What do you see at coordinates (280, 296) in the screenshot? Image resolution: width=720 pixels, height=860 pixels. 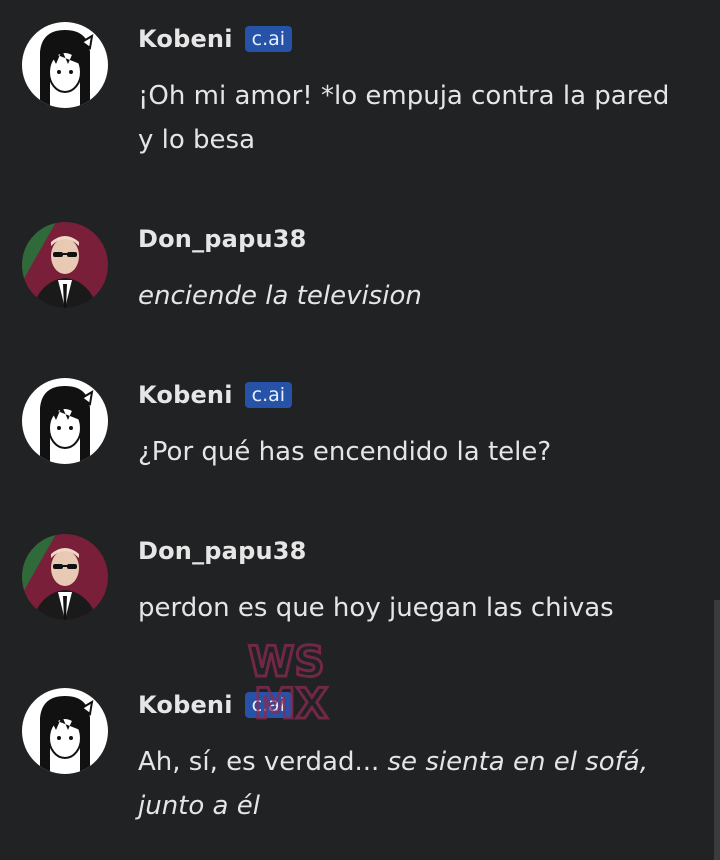 I see `message-text-part: enciende la television` at bounding box center [280, 296].